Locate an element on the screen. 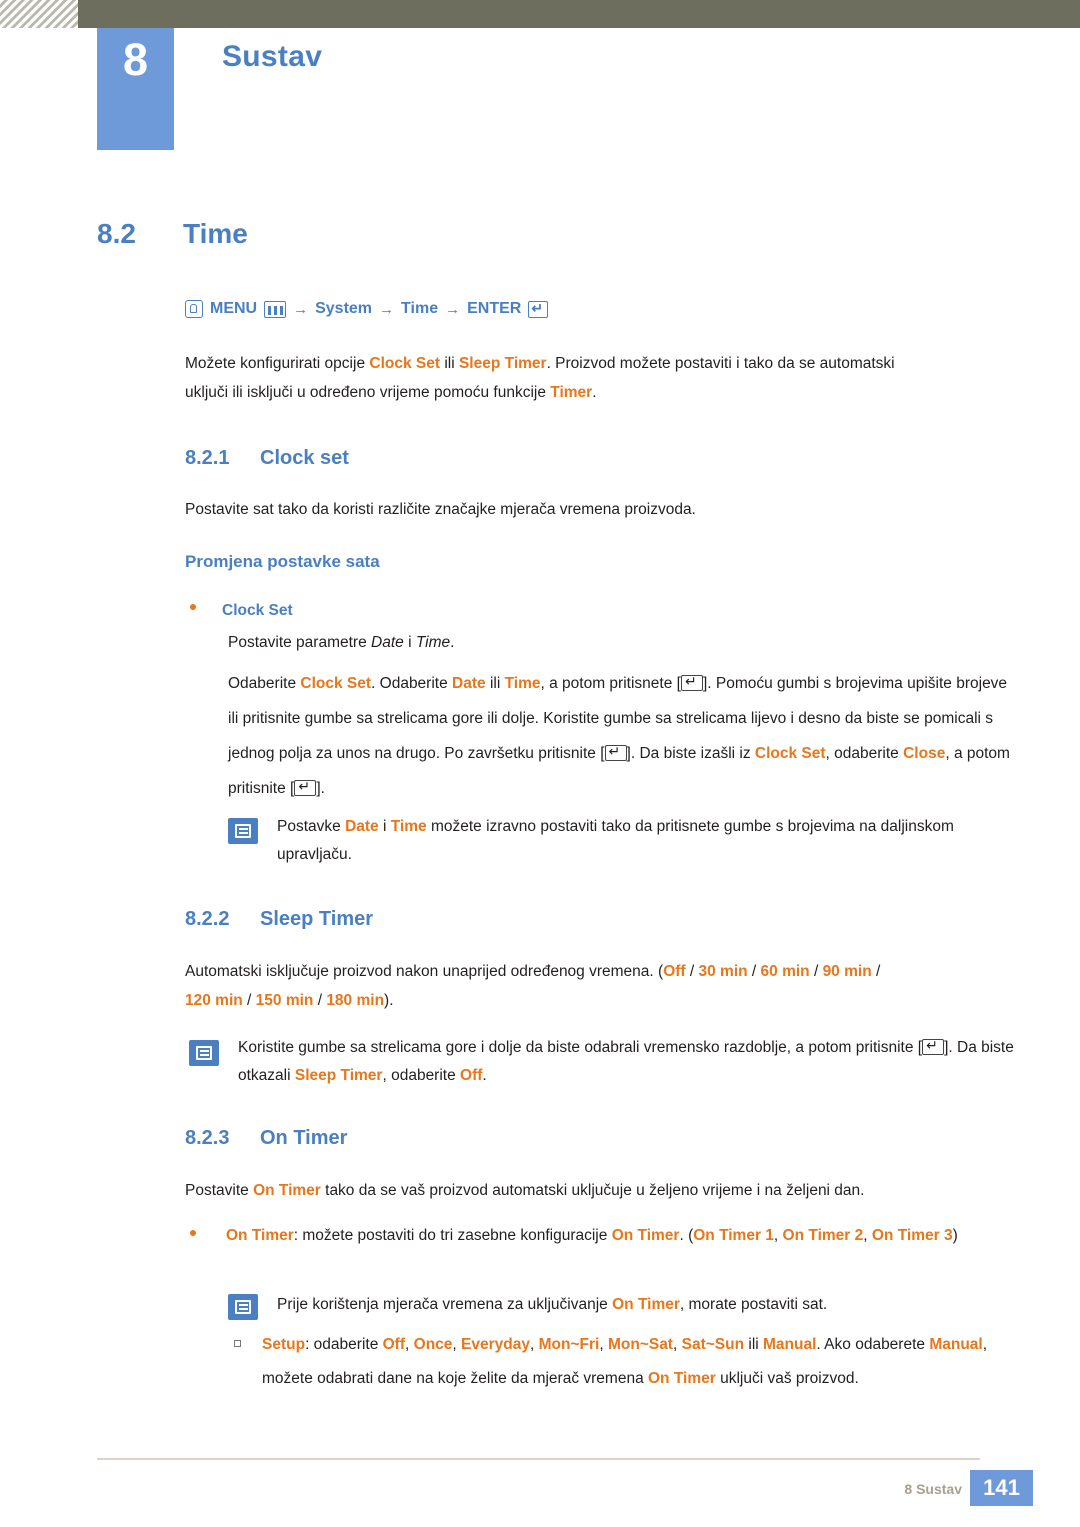 This screenshot has height=1527, width=1080. enter-label: ENTER is located at coordinates (494, 308).